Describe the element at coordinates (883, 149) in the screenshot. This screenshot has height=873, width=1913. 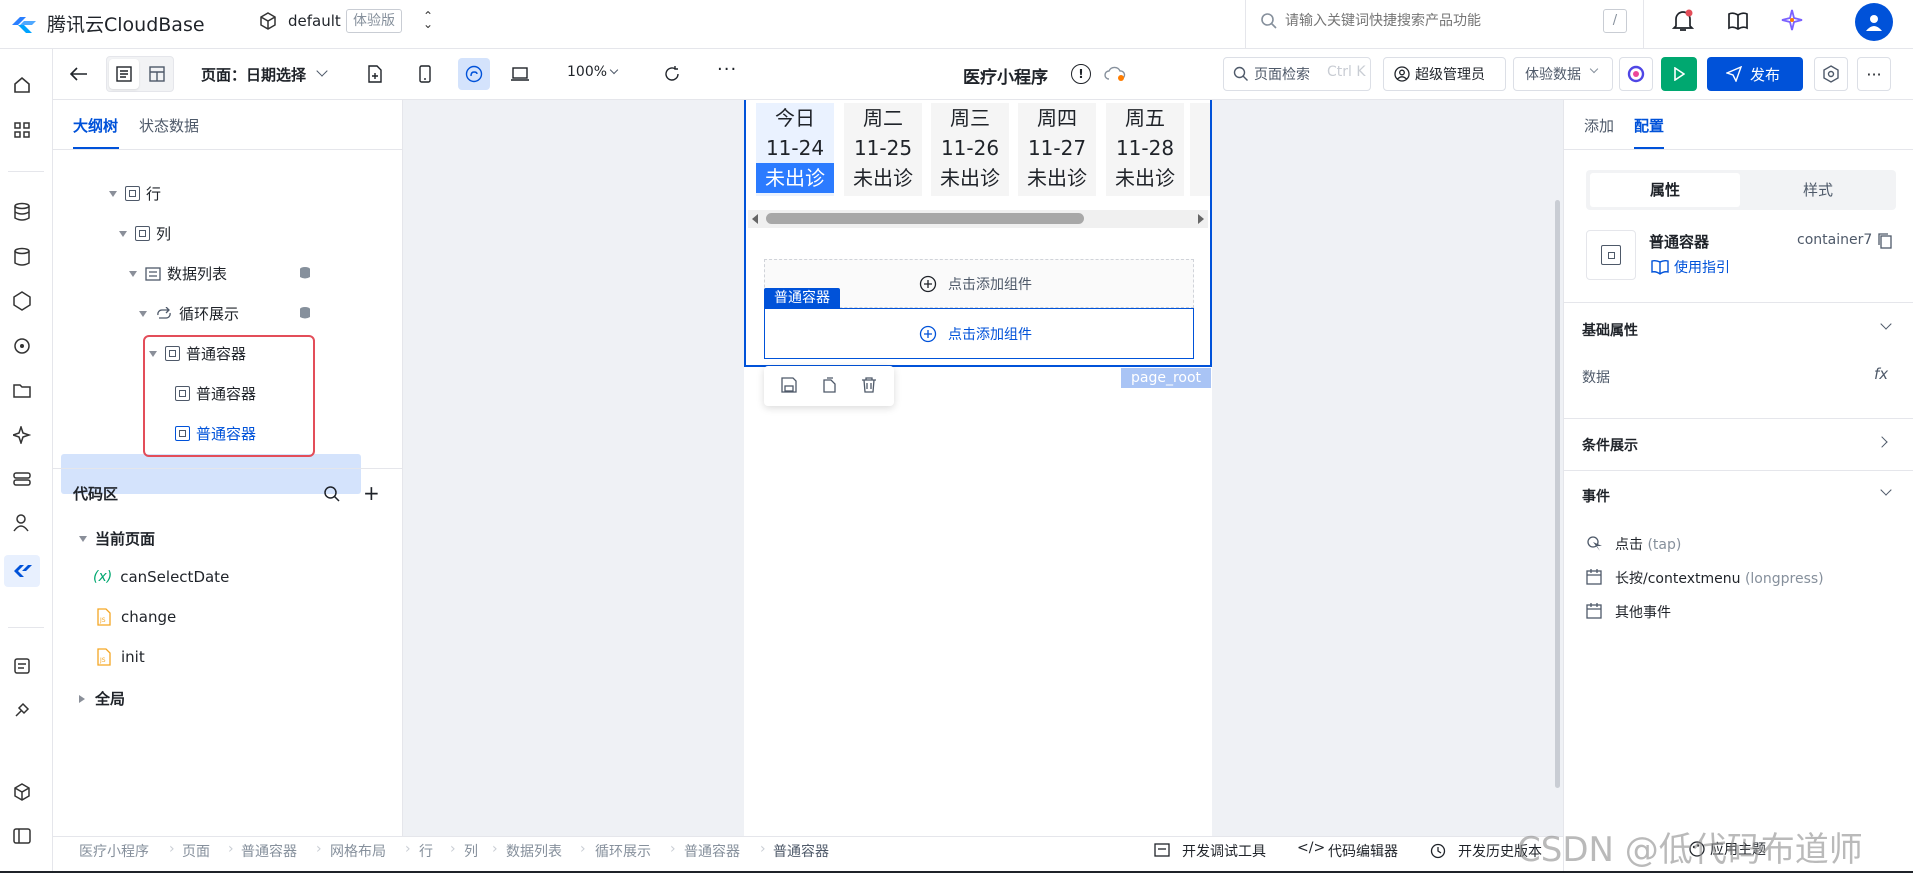
I see `date-card: 周二 11-25 未出诊` at that location.